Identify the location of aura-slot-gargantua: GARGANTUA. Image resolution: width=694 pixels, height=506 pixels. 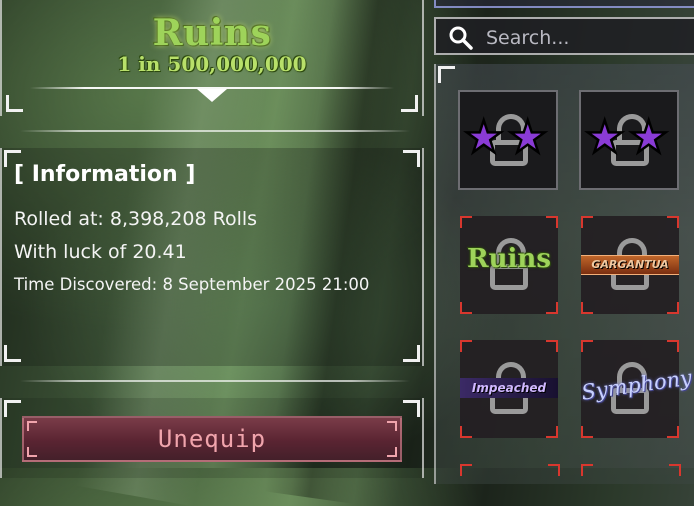
(630, 265).